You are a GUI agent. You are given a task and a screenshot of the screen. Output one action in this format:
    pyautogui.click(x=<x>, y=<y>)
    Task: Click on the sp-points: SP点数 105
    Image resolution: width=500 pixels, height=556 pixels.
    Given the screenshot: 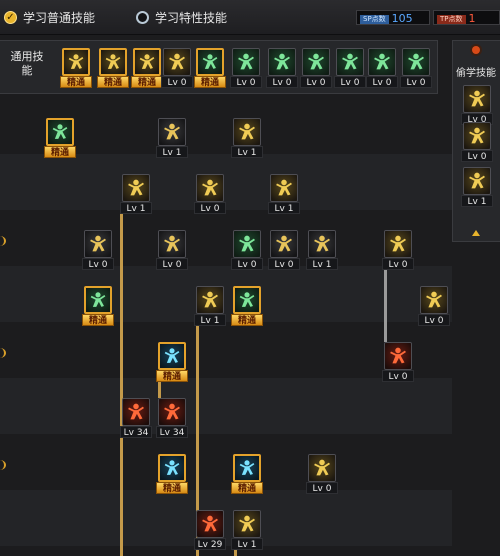 What is the action you would take?
    pyautogui.click(x=393, y=17)
    